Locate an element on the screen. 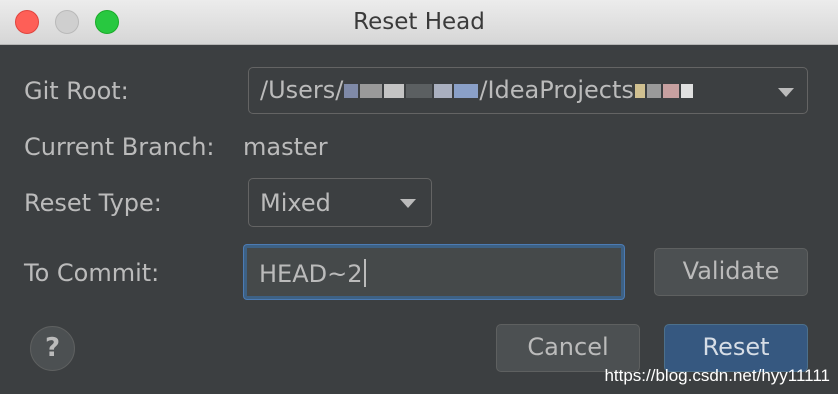  current-branch-value: master is located at coordinates (285, 147).